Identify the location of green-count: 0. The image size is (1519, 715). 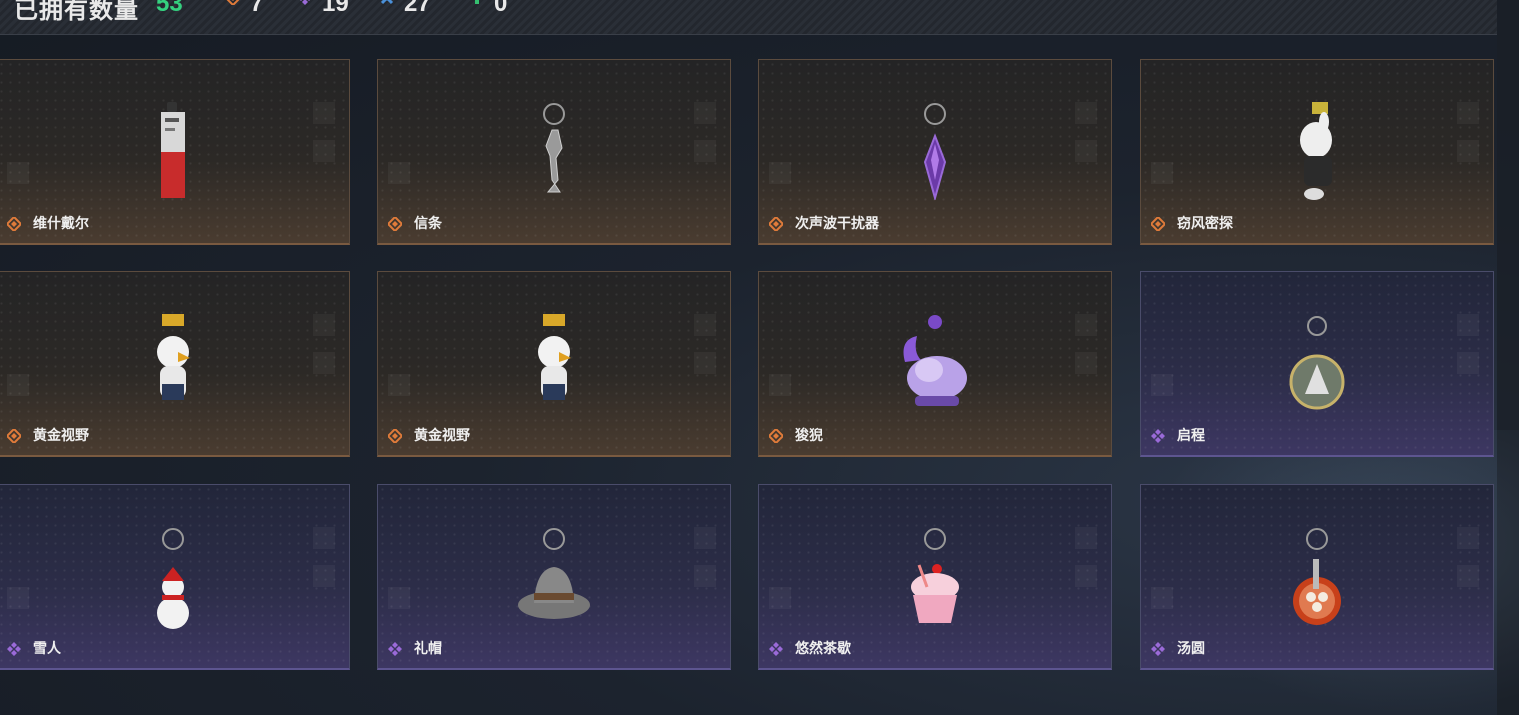
(501, 8).